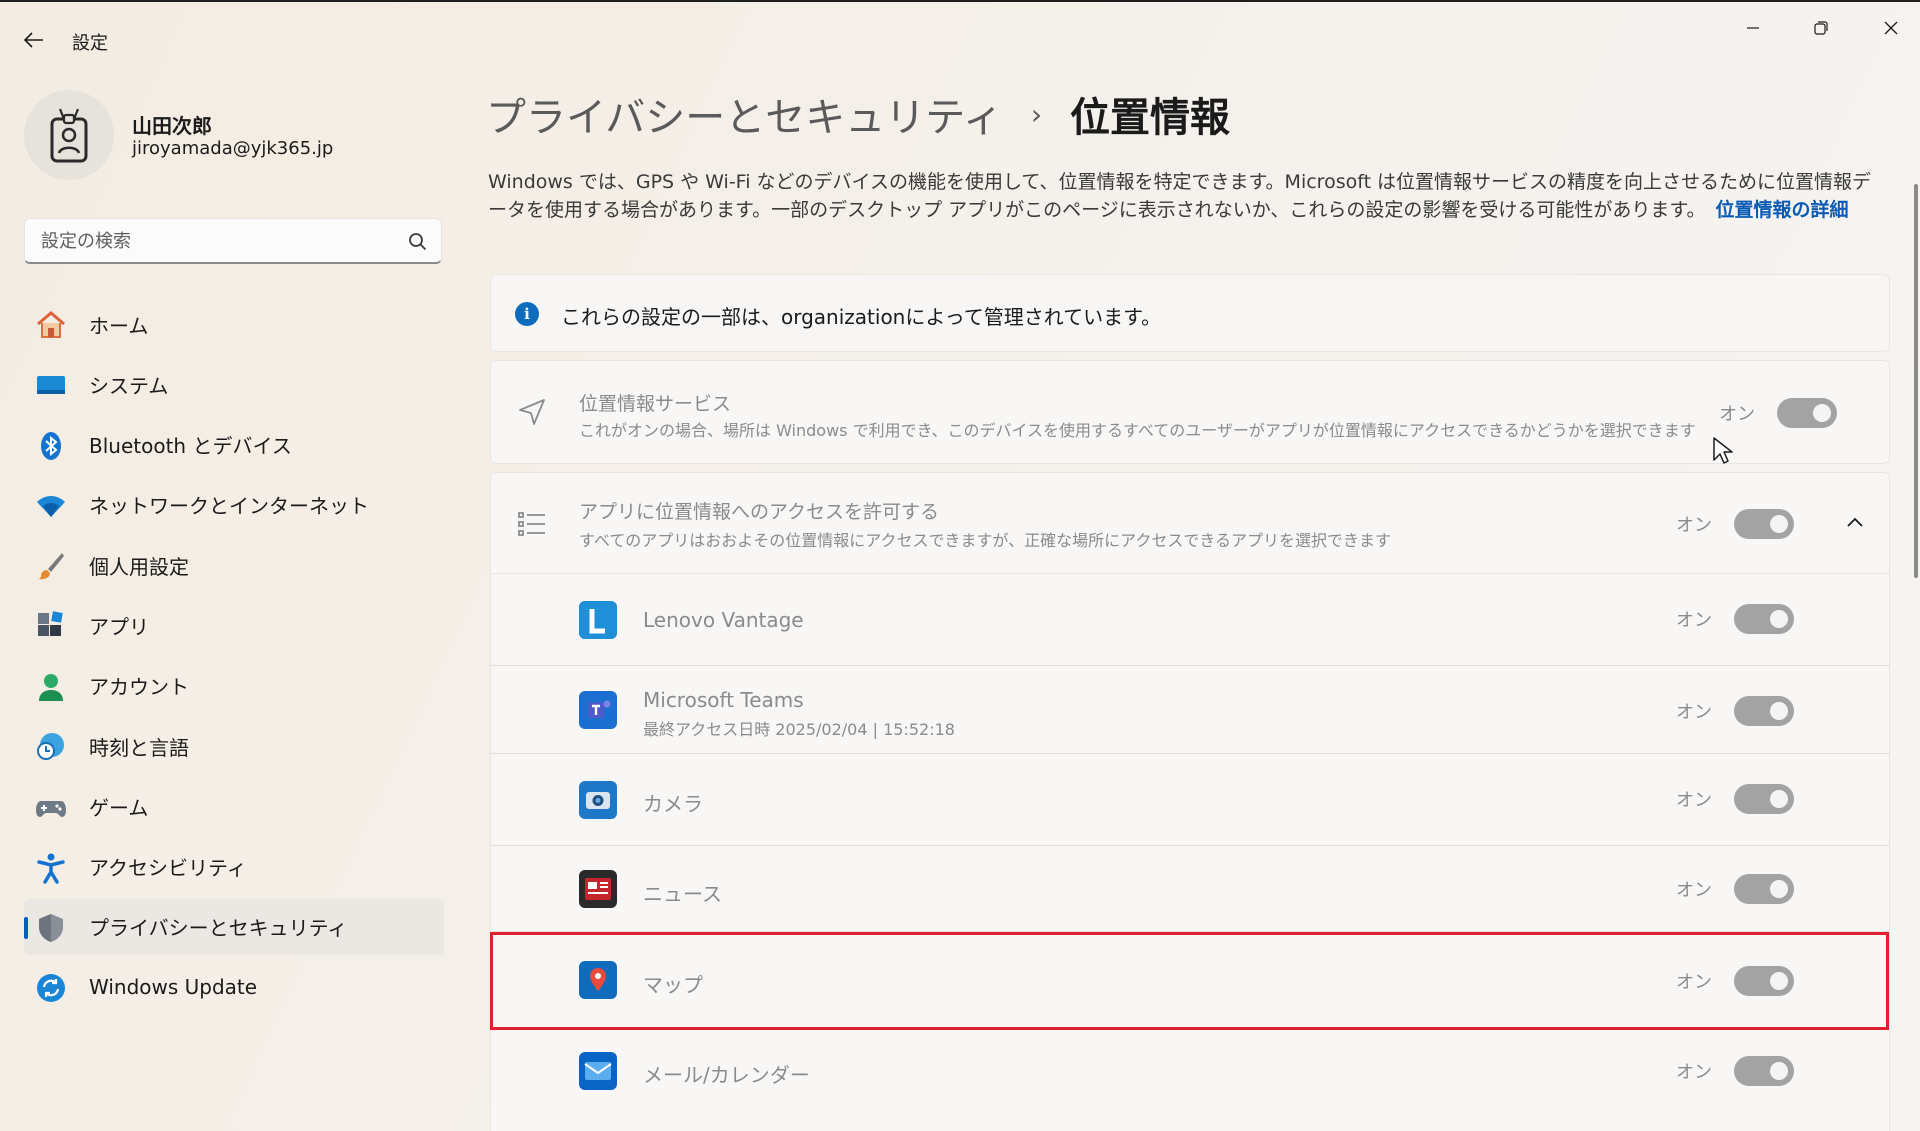  Describe the element at coordinates (598, 889) in the screenshot. I see `news-icon` at that location.